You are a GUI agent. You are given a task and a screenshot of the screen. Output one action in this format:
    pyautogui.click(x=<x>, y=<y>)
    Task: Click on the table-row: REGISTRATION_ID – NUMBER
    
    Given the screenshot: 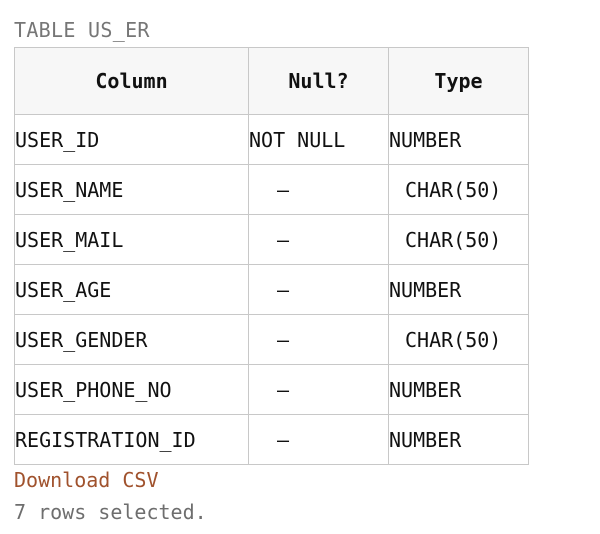 What is the action you would take?
    pyautogui.click(x=271, y=439)
    